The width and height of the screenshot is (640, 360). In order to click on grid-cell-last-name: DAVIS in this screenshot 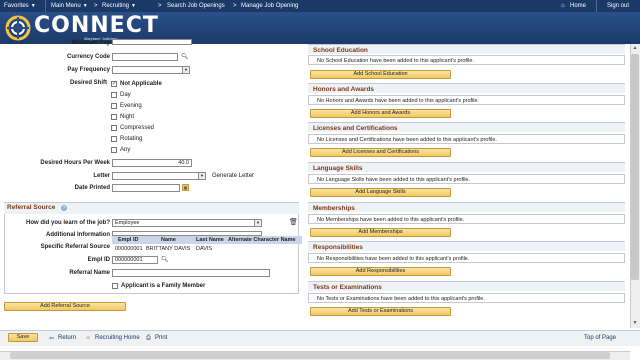, I will do `click(204, 249)`.